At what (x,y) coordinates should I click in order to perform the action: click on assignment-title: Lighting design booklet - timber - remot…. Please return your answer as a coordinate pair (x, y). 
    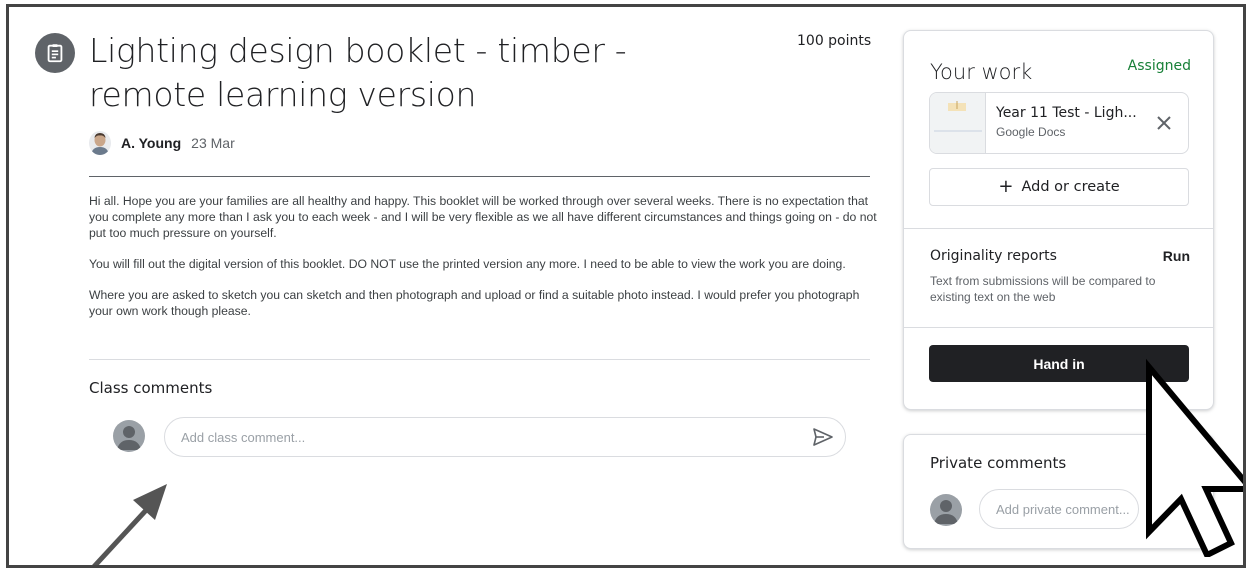
    Looking at the image, I should click on (358, 72).